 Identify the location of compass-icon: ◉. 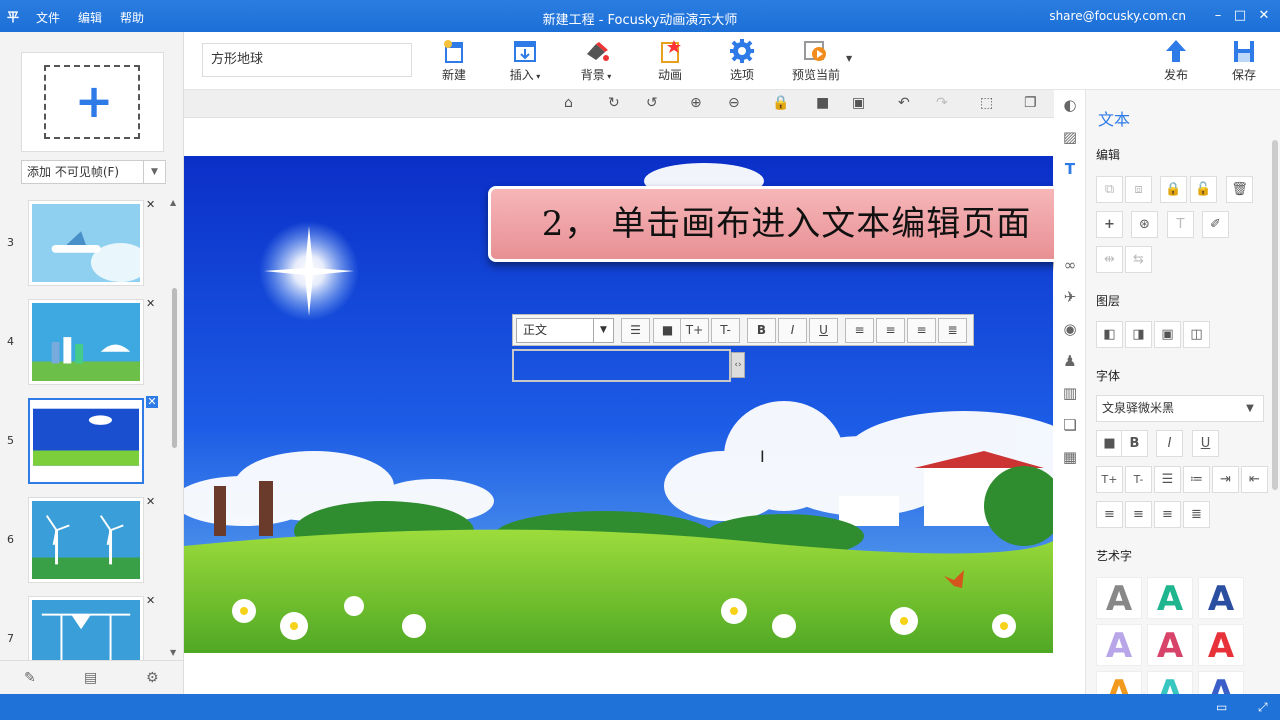
(1070, 329).